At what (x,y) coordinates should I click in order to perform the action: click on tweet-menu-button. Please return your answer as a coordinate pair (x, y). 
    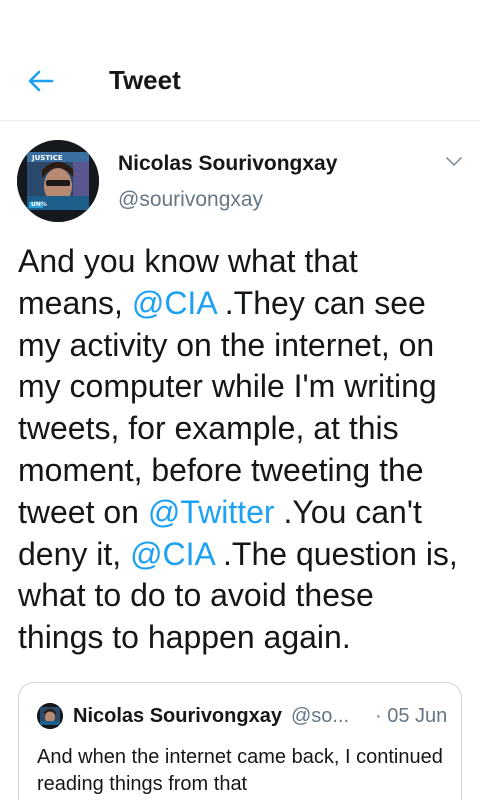
    Looking at the image, I should click on (454, 162).